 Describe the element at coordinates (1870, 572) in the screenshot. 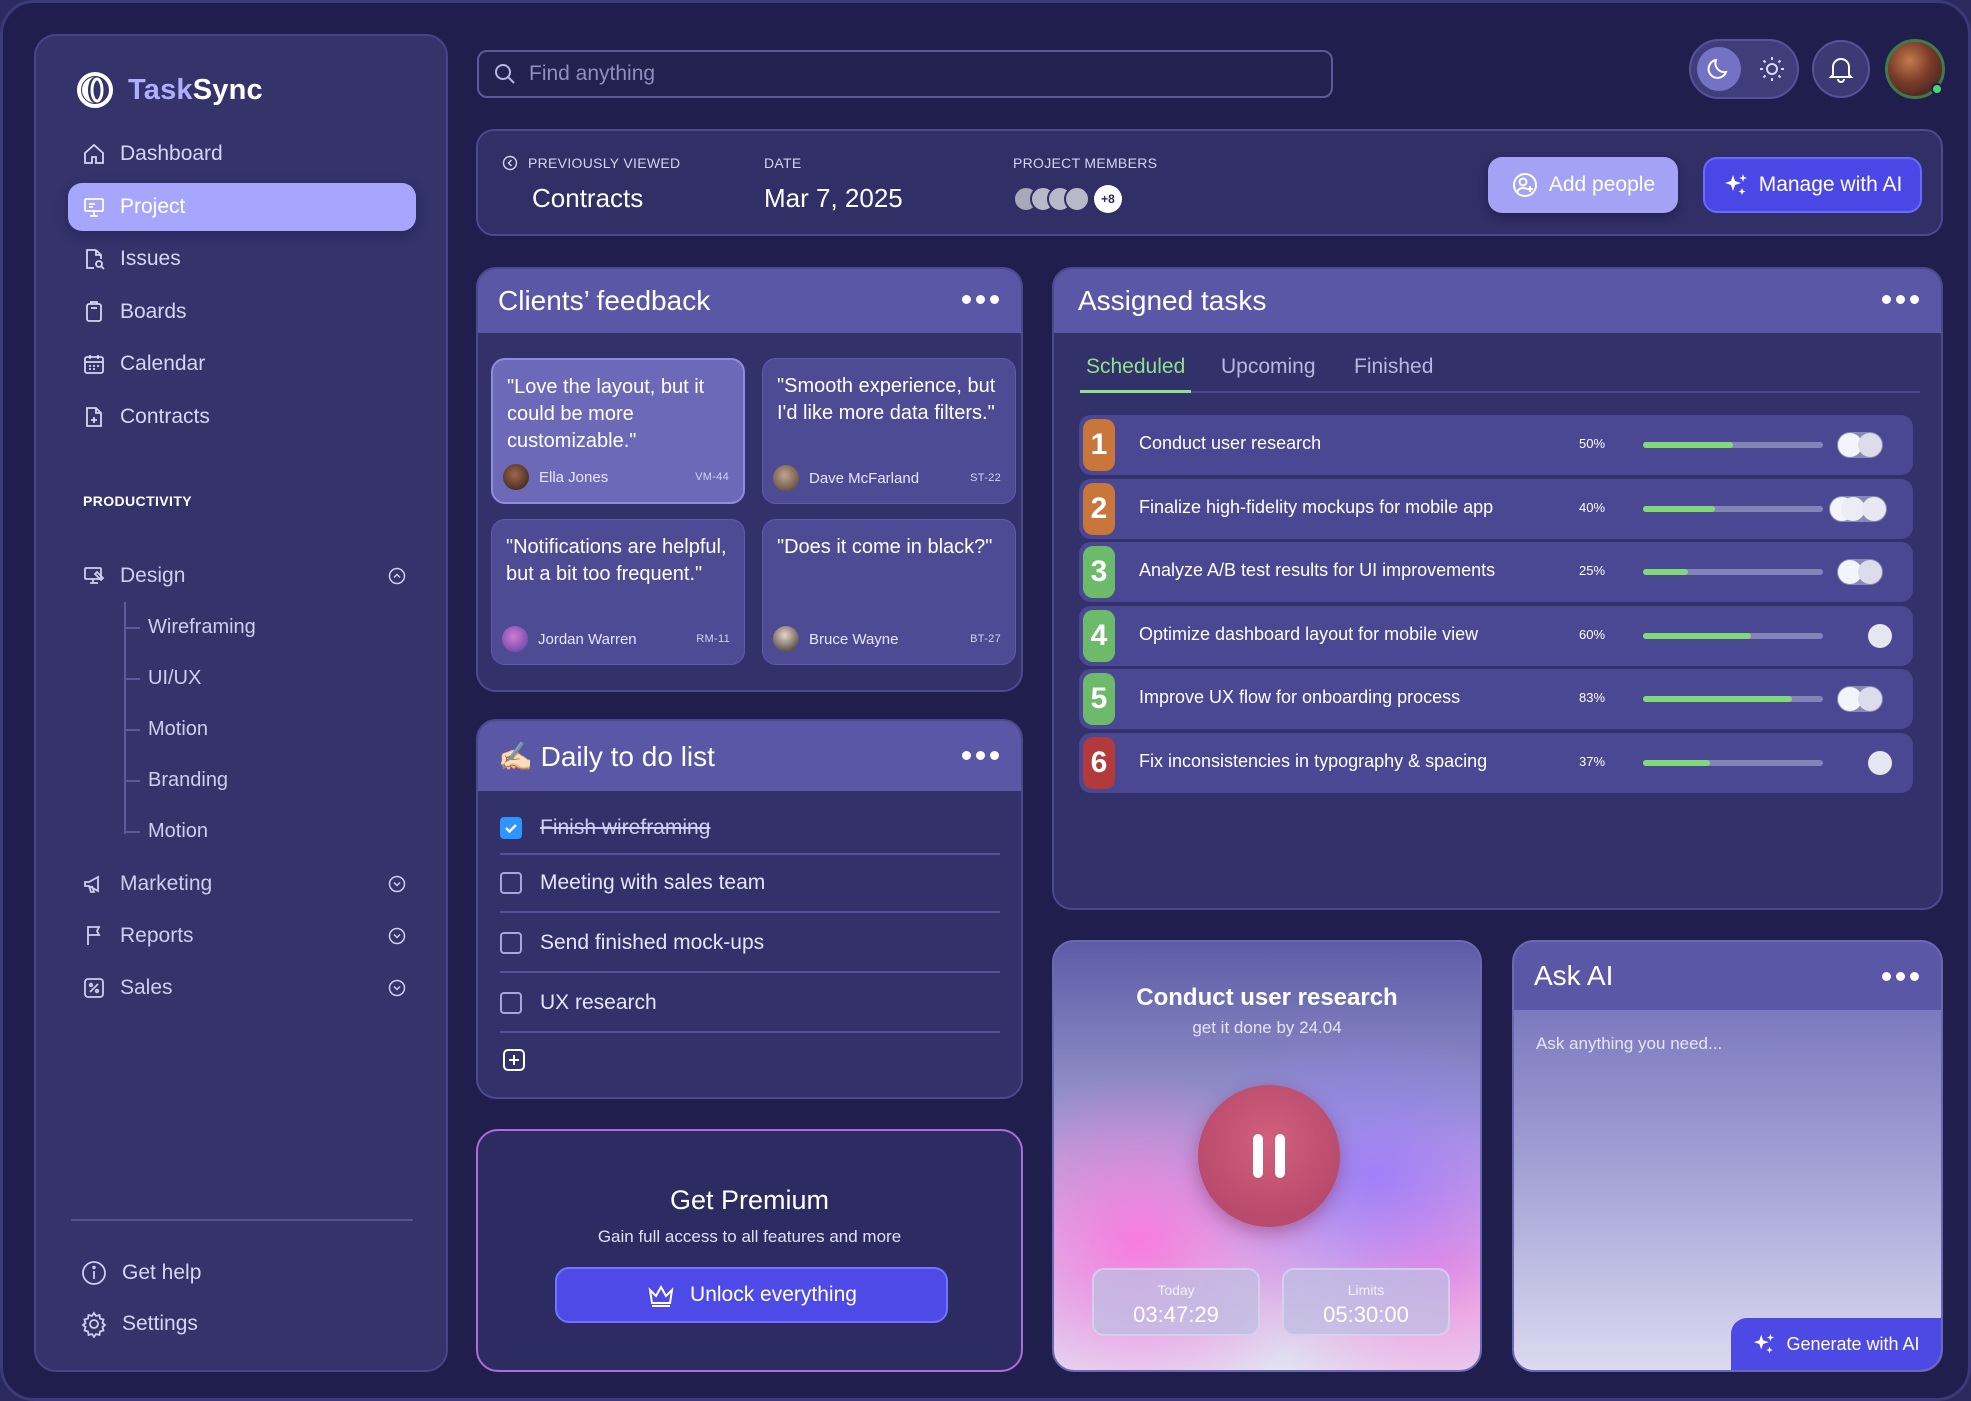

I see `toggle-knob` at that location.